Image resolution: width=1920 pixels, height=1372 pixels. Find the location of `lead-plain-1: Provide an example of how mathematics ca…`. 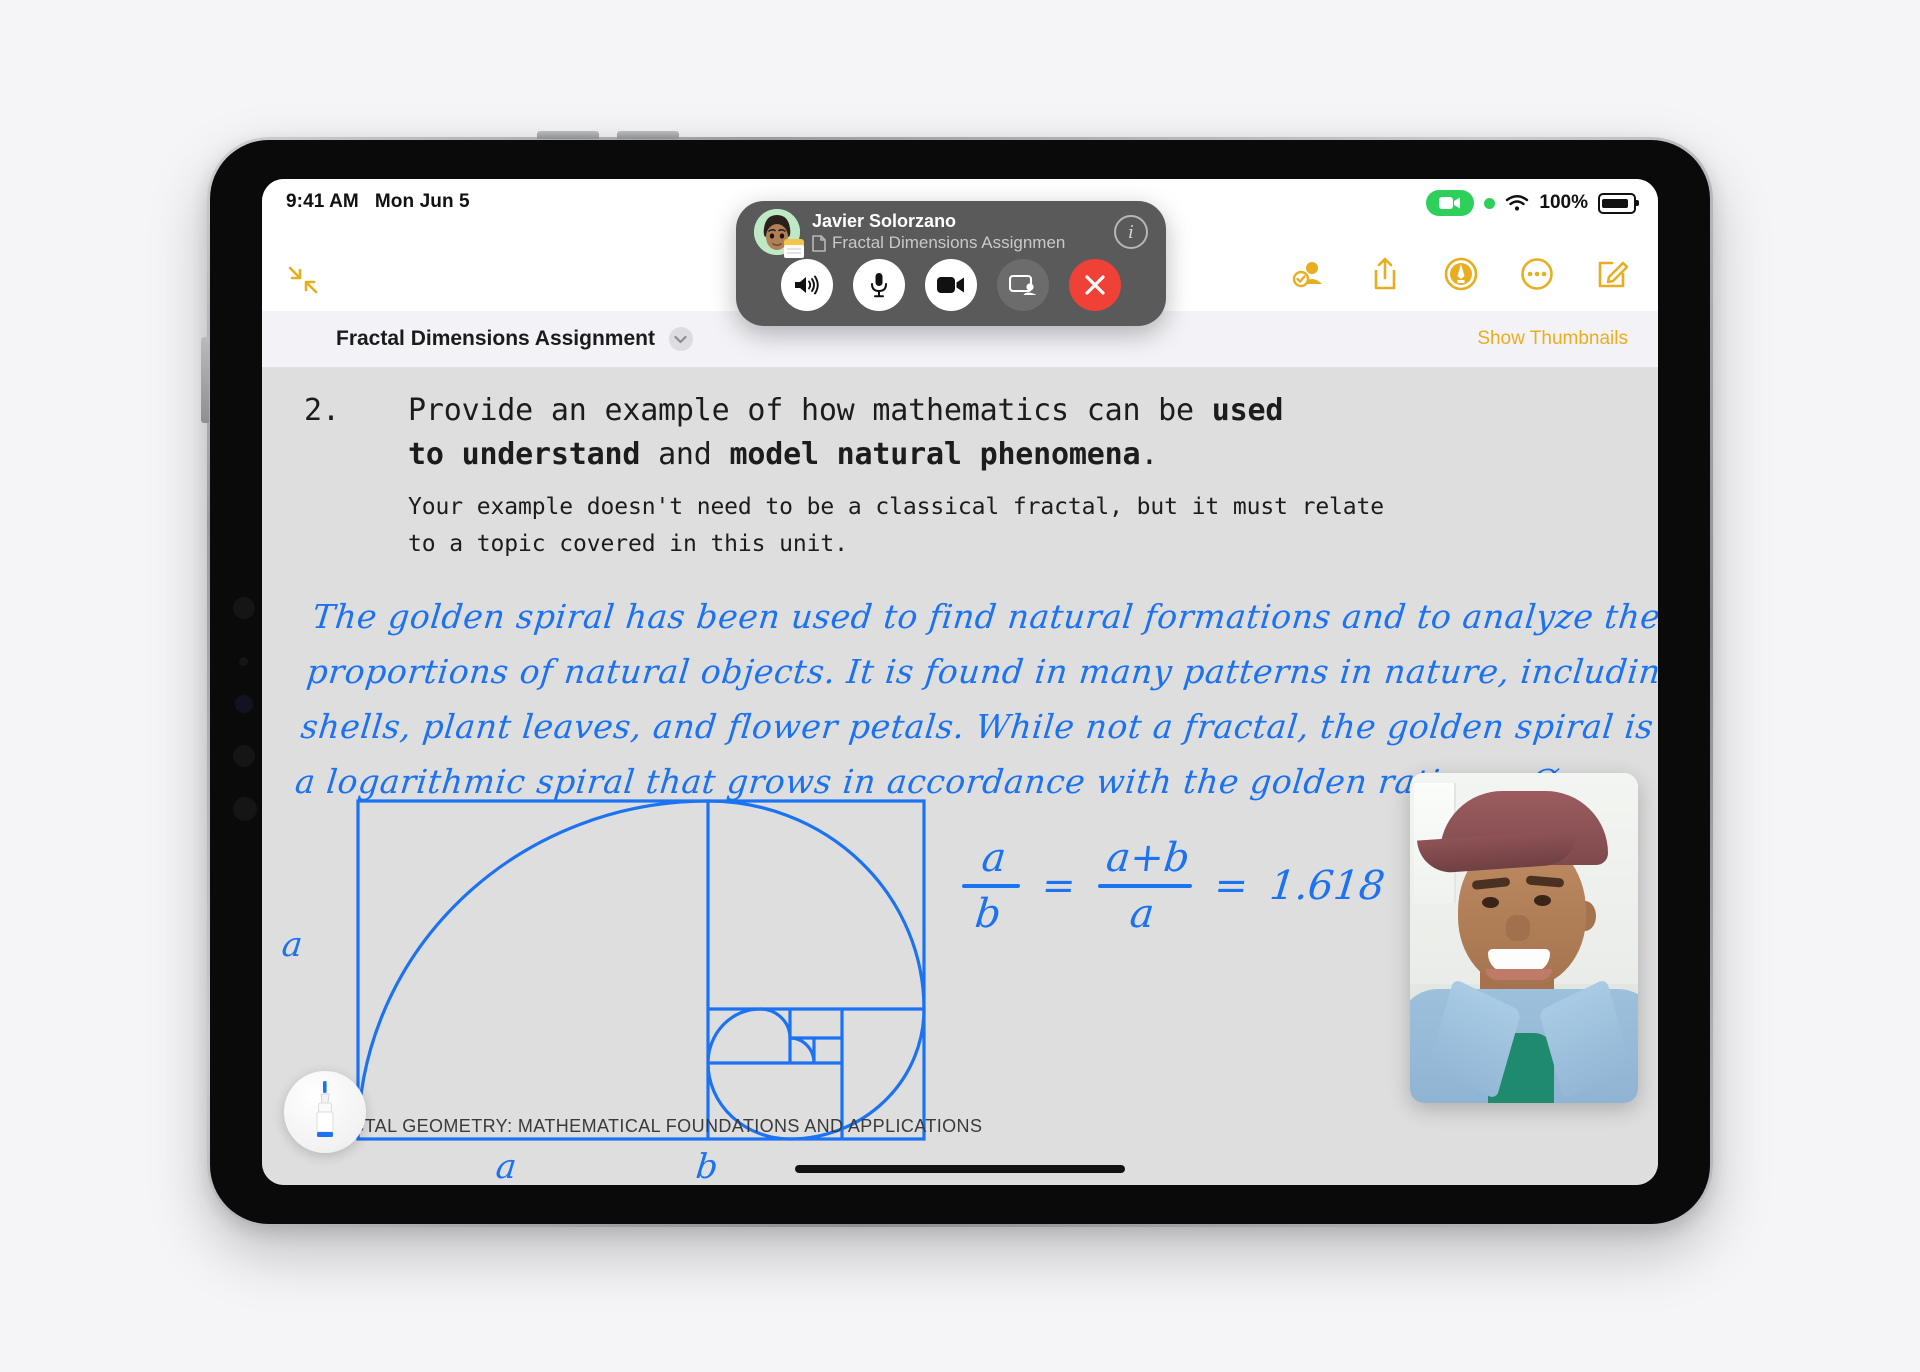

lead-plain-1: Provide an example of how mathematics ca… is located at coordinates (810, 410).